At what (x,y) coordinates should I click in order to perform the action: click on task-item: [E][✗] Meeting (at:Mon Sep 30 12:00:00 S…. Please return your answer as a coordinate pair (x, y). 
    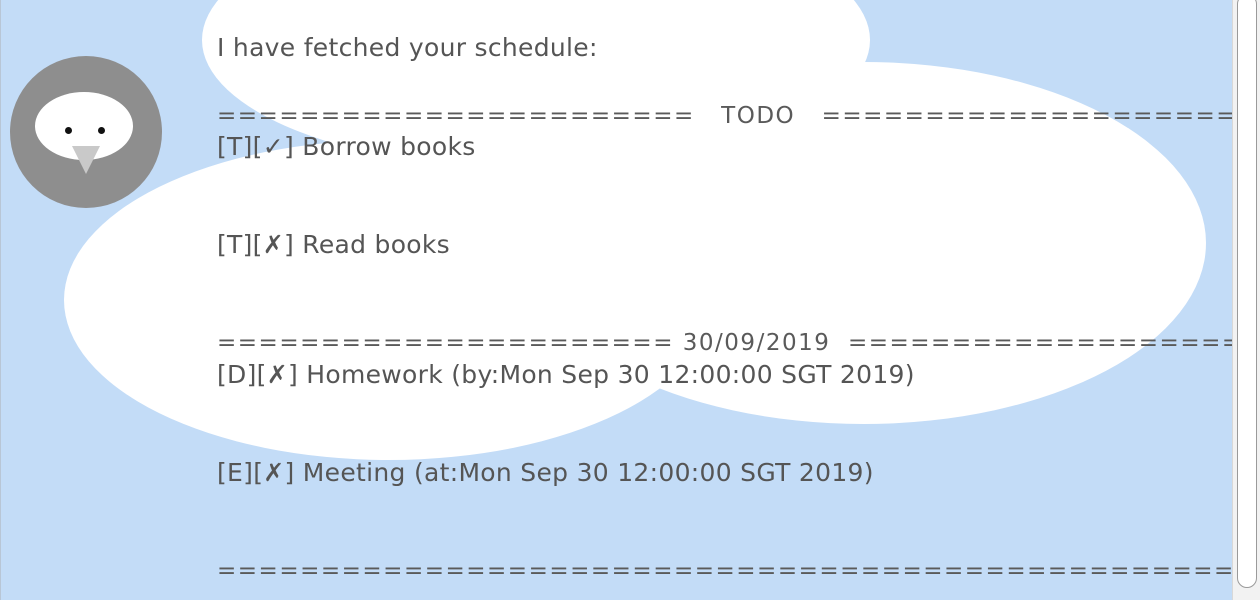
    Looking at the image, I should click on (545, 472).